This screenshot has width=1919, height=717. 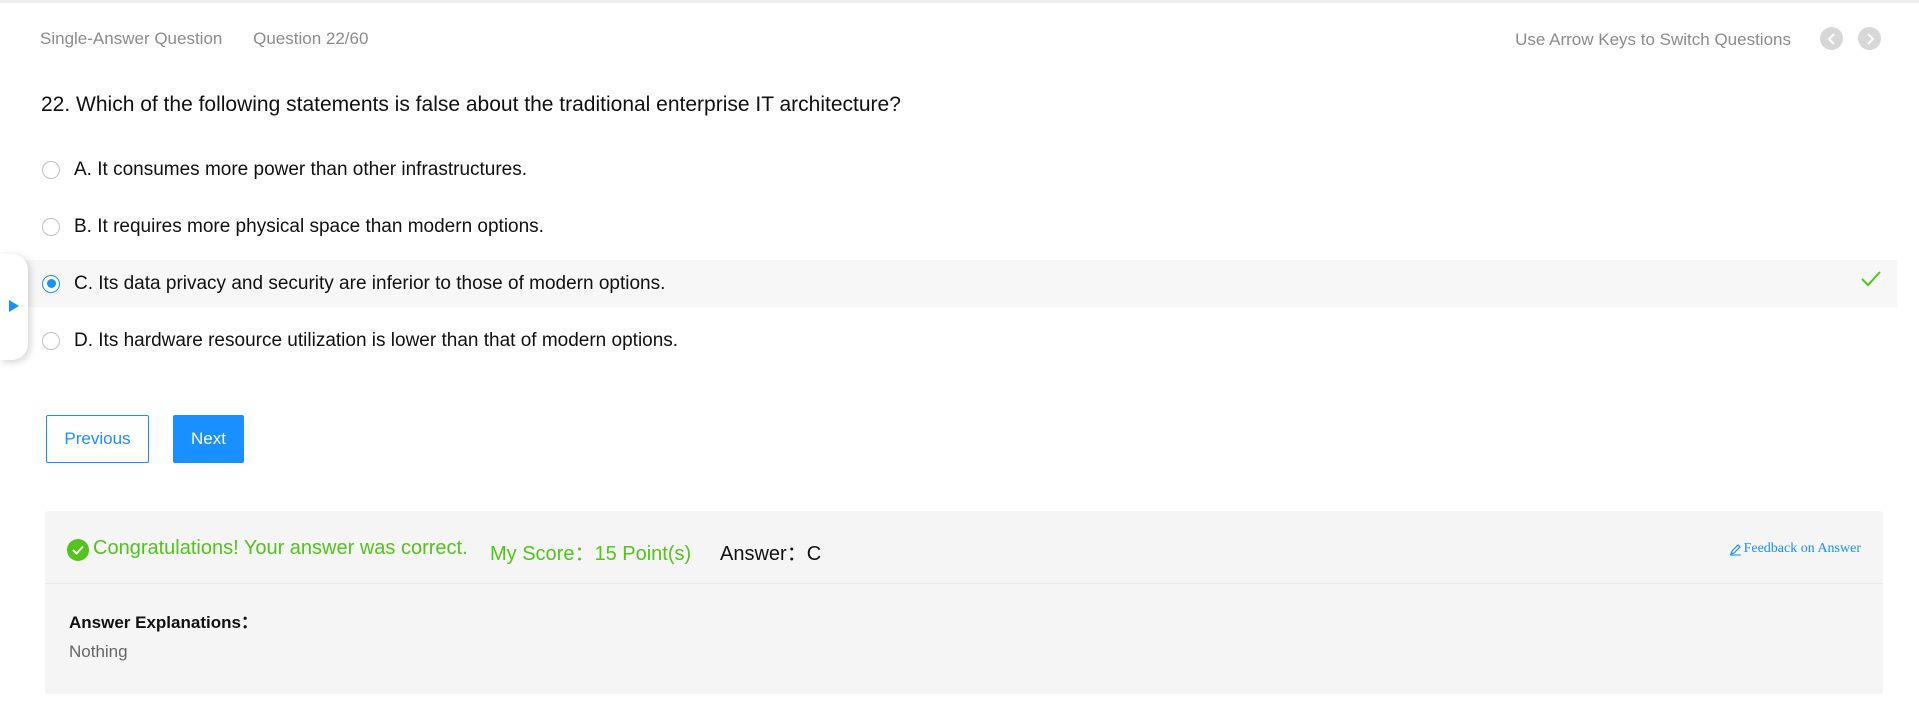 I want to click on expand-triangle-icon, so click(x=14, y=306).